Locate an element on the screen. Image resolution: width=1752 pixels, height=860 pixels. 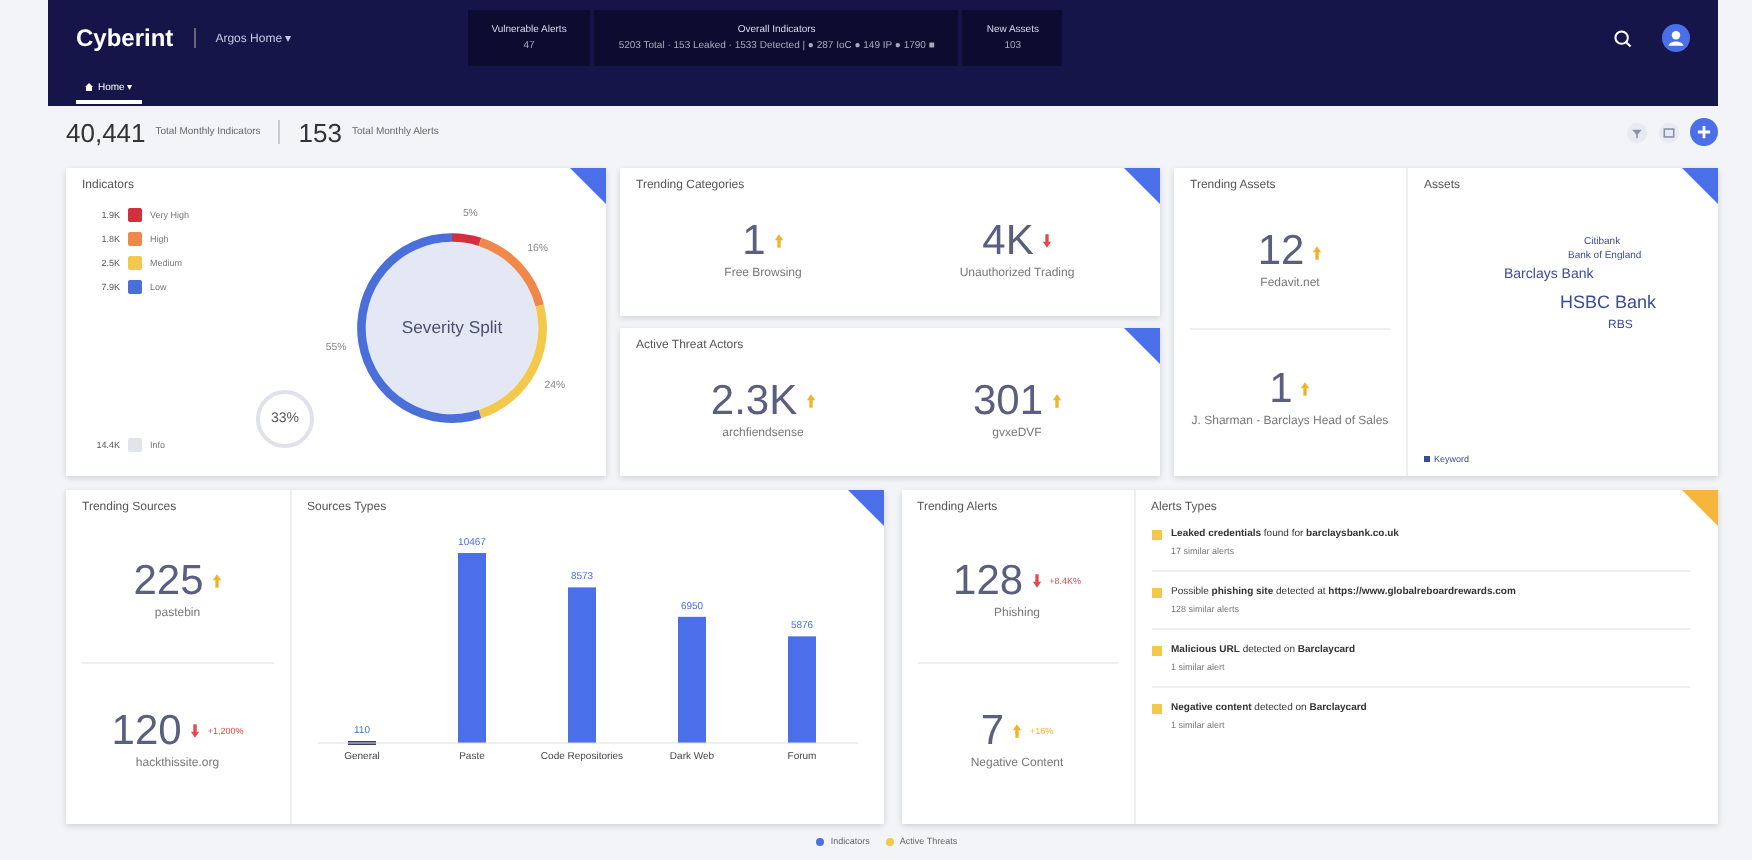
metric-value: 12 is located at coordinates (1281, 252).